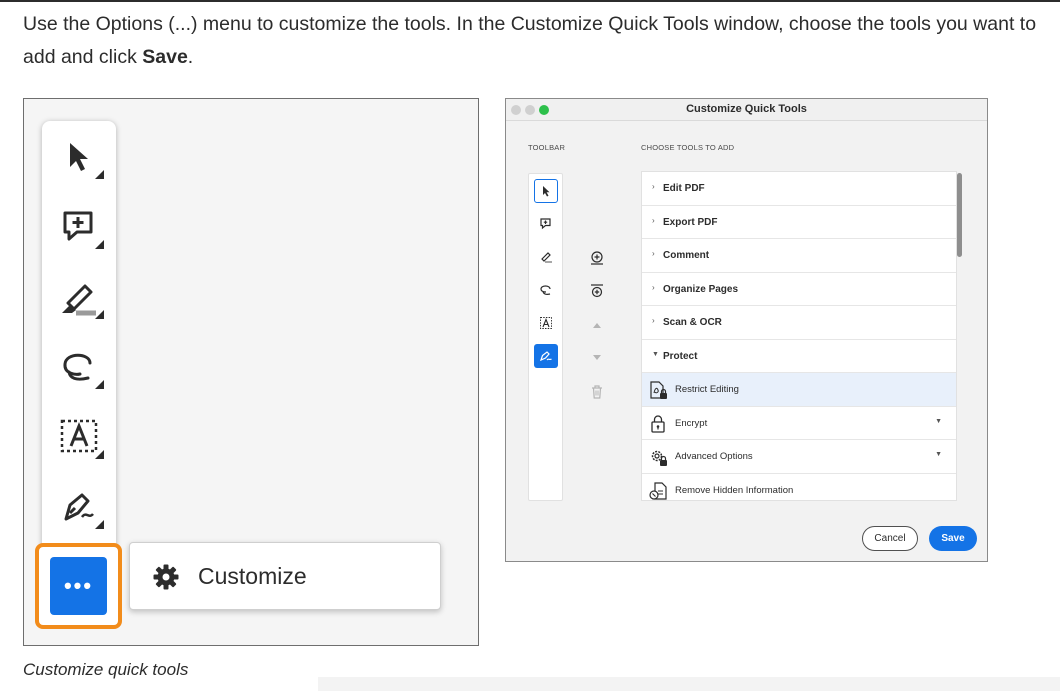 This screenshot has width=1060, height=691. Describe the element at coordinates (799, 457) in the screenshot. I see `tool-row-advanced-options: Advanced Options ▼` at that location.